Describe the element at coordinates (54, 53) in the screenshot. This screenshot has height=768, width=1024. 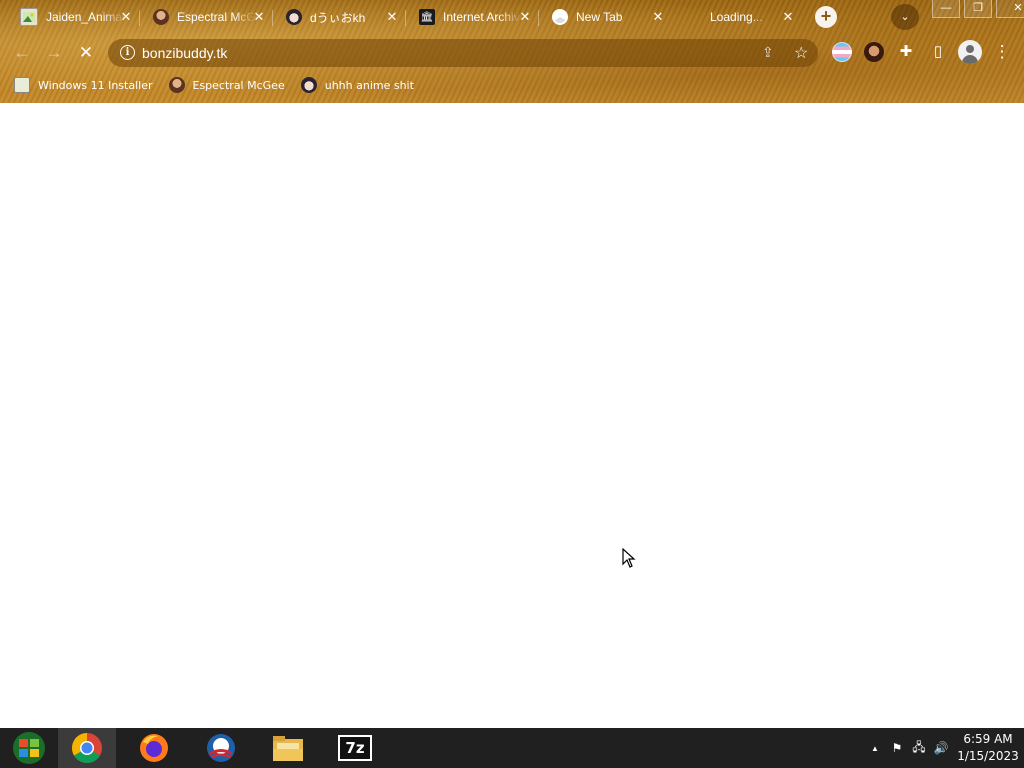
I see `forward-button: →` at that location.